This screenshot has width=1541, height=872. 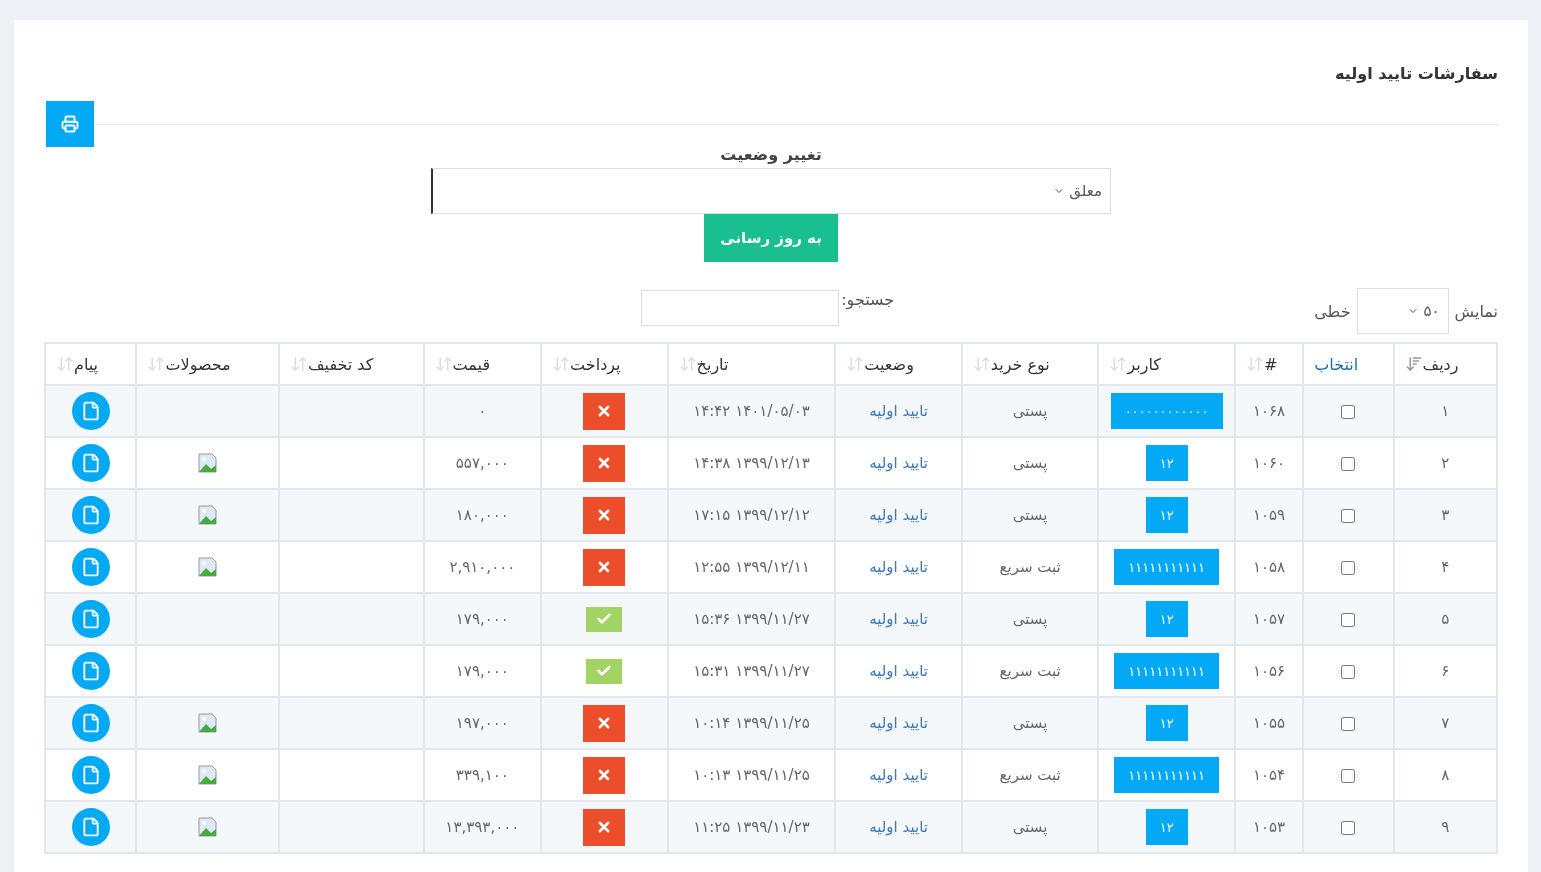 I want to click on column-header: وضعیت, so click(x=889, y=364).